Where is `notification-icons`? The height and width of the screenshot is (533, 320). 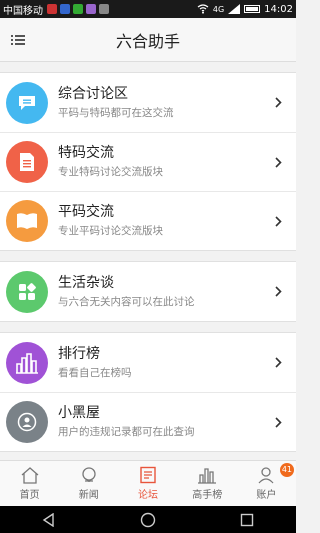
notification-icons is located at coordinates (78, 9).